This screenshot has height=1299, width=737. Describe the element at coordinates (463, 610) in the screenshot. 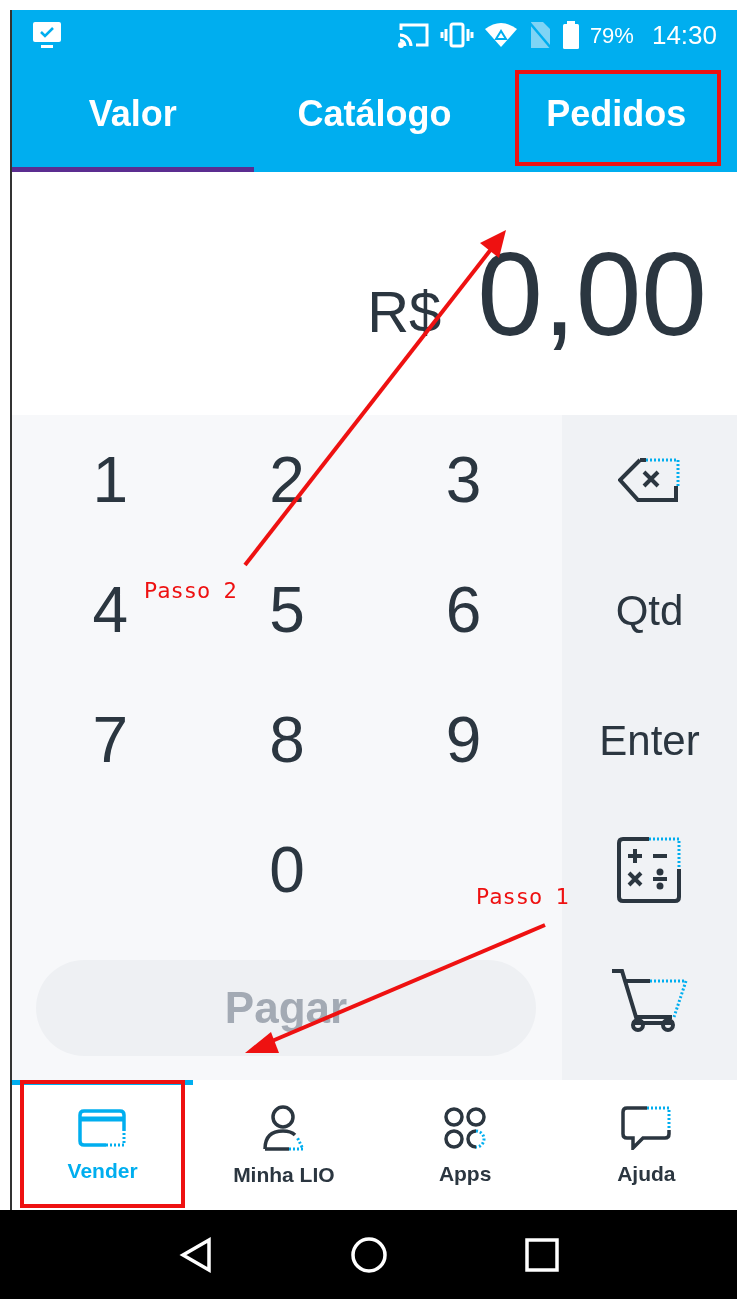

I see `digit-key: 6` at that location.